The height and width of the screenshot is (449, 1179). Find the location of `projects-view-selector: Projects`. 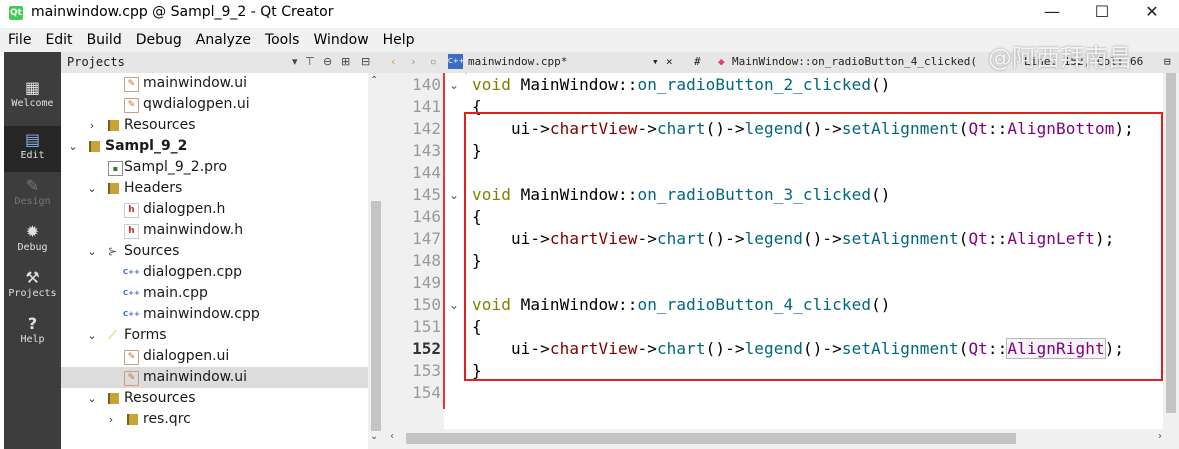

projects-view-selector: Projects is located at coordinates (96, 62).